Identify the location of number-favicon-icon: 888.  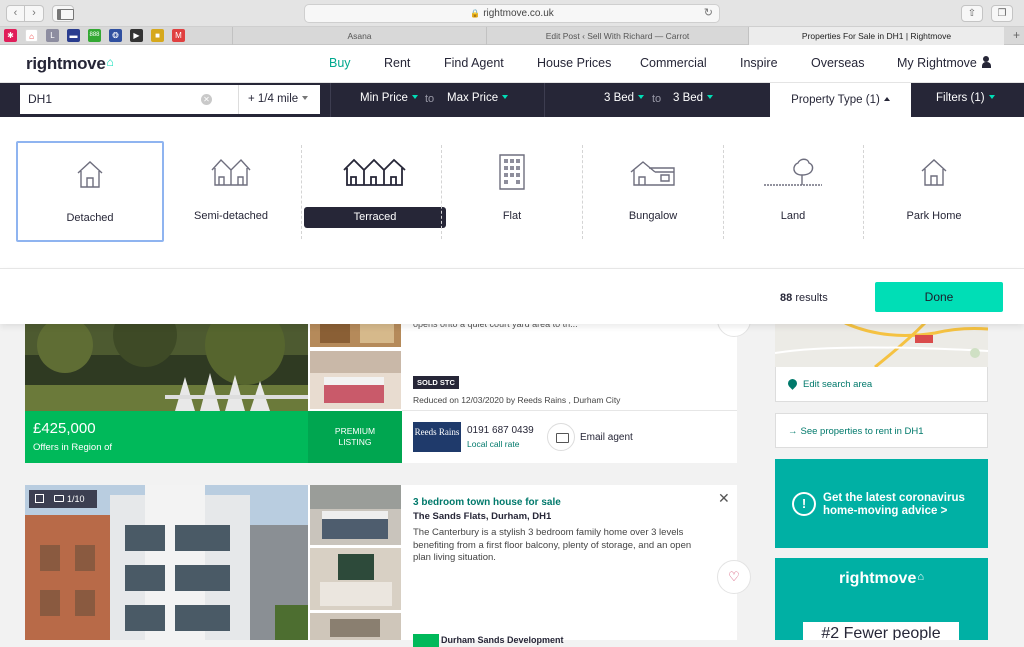
(94, 35).